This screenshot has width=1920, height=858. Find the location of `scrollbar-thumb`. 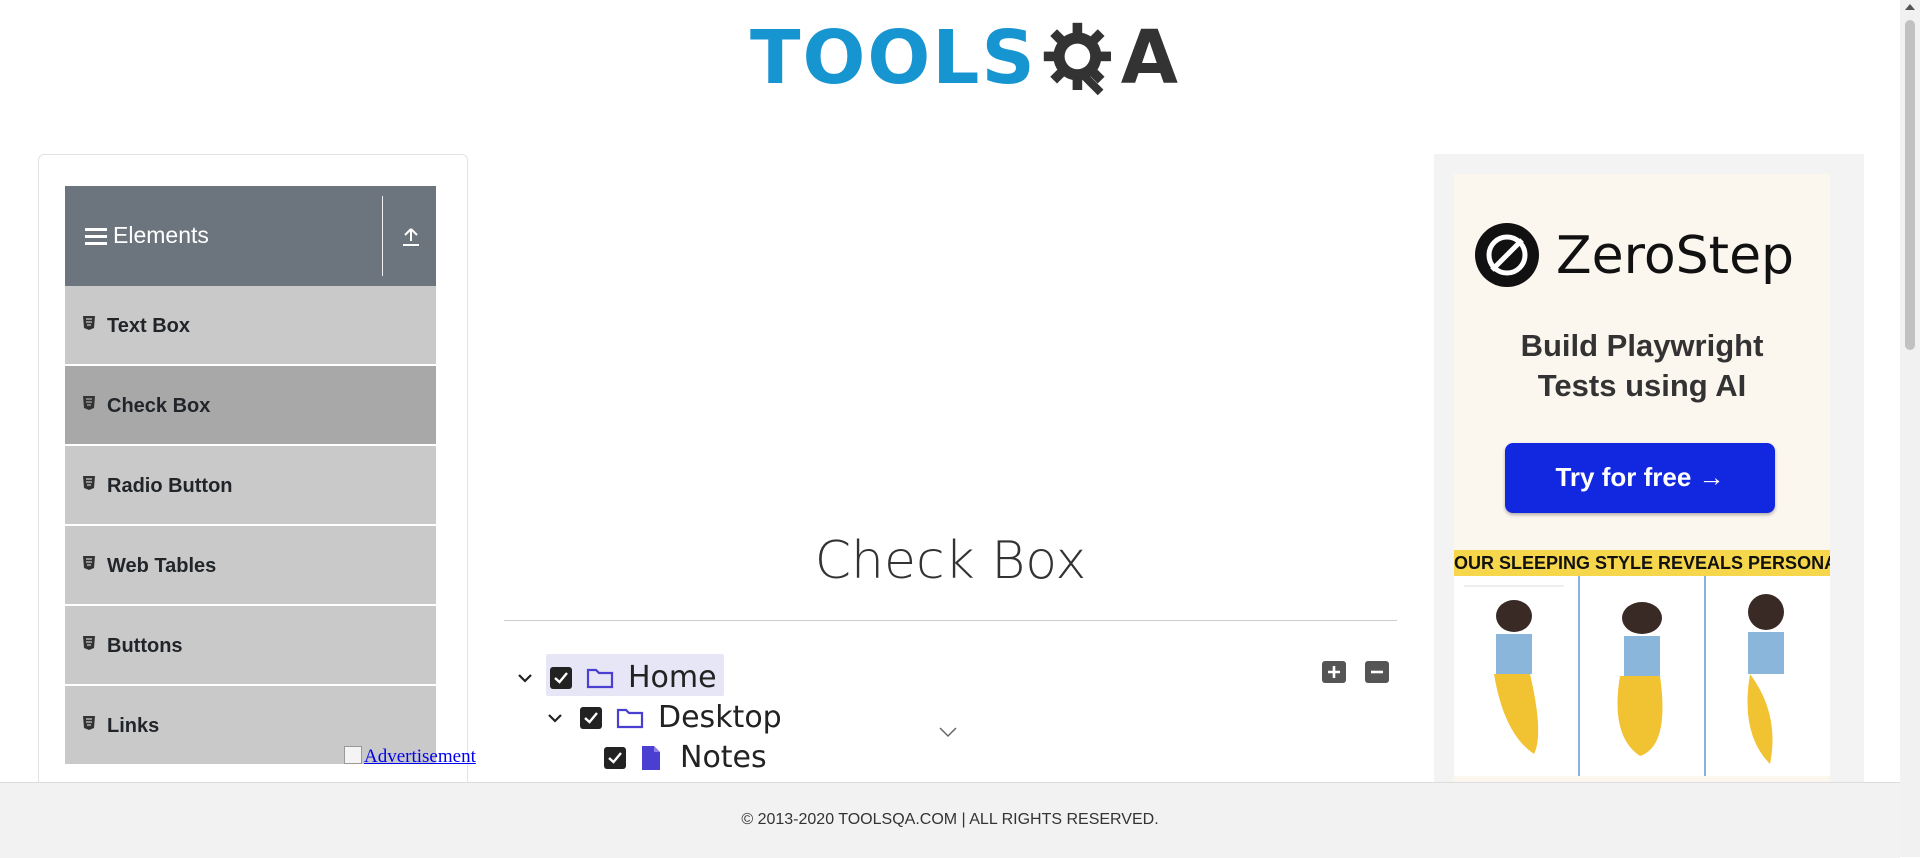

scrollbar-thumb is located at coordinates (1910, 185).